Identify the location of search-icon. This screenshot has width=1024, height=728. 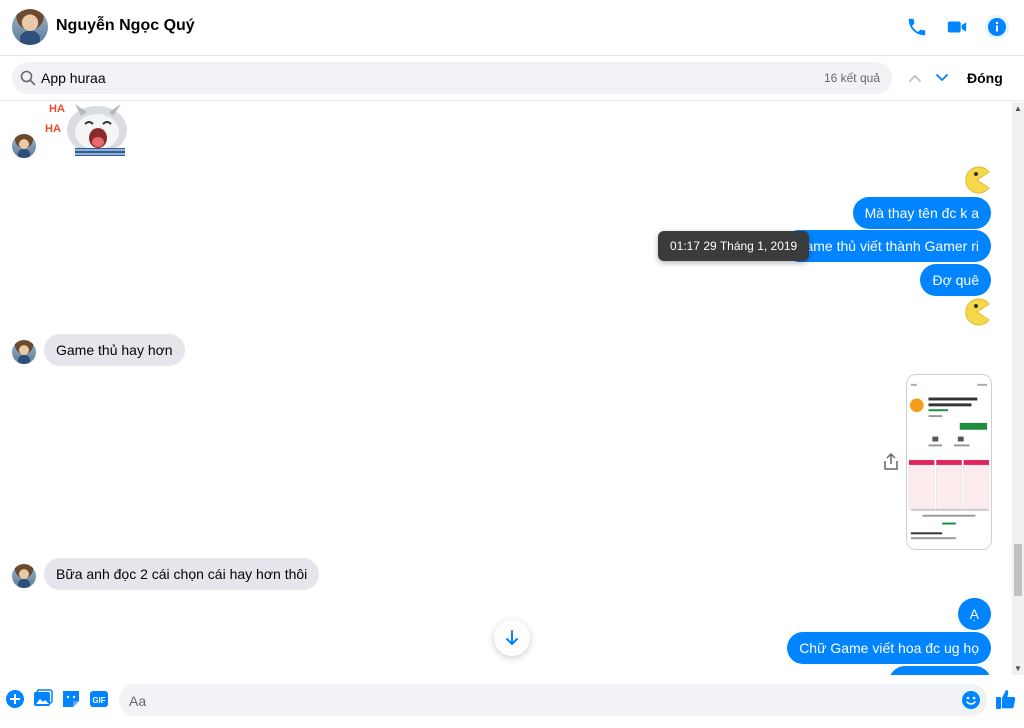
(28, 78).